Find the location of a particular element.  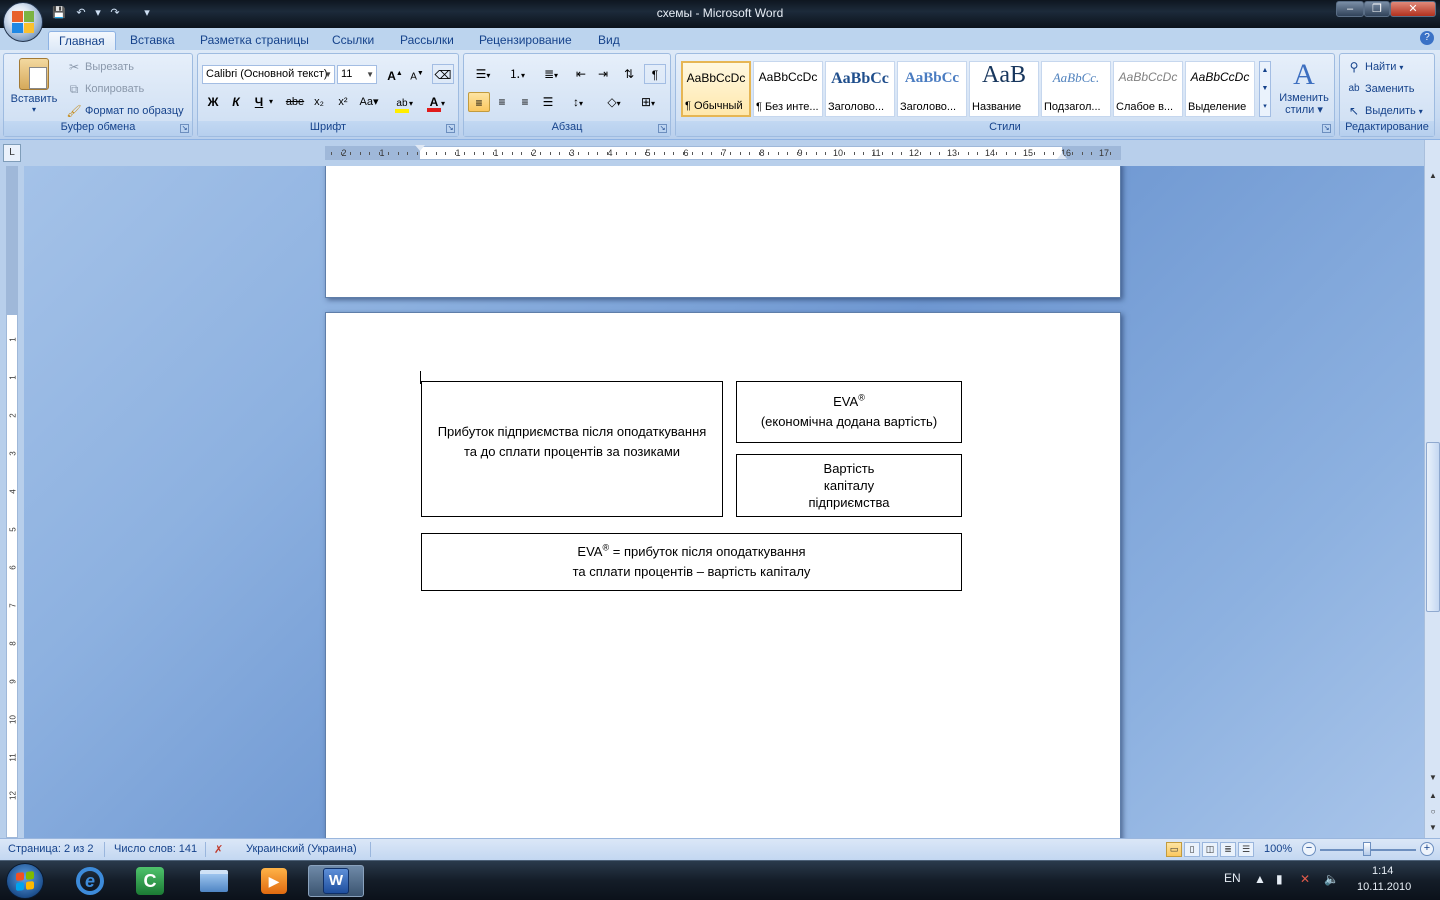

box-eva: EVA® (економічна додана вартість) is located at coordinates (849, 412).